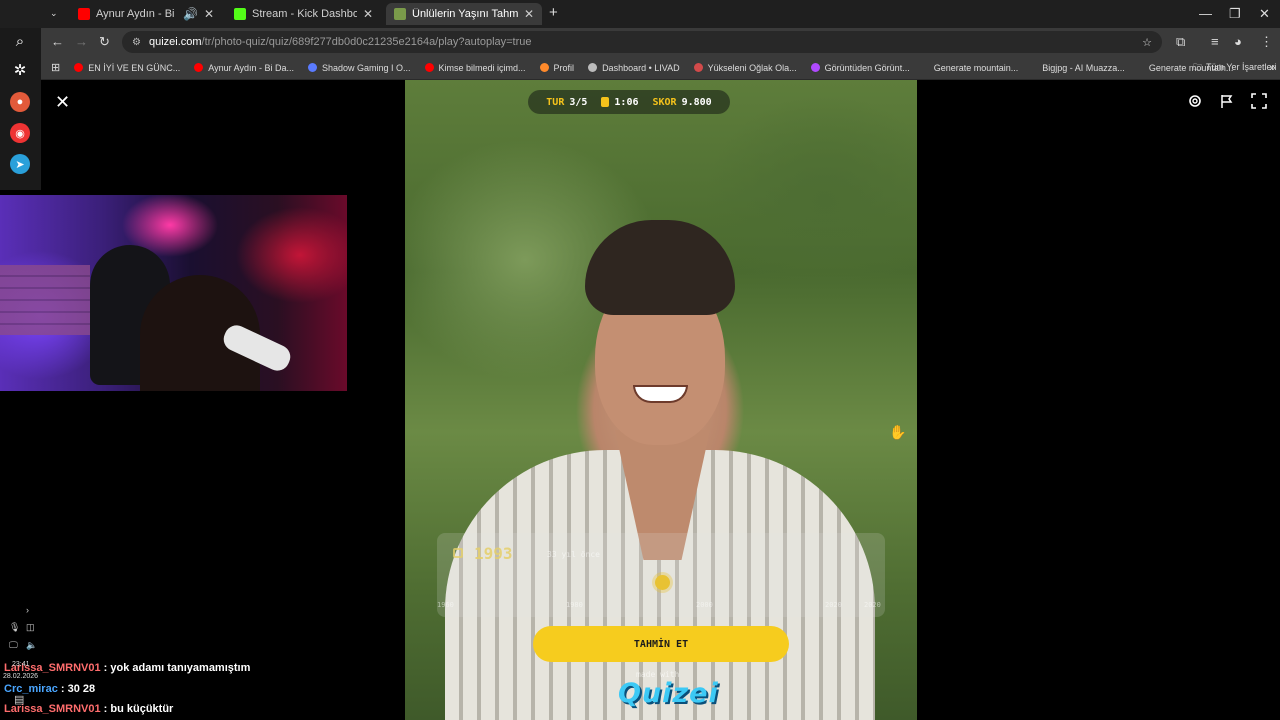 This screenshot has width=1280, height=720. What do you see at coordinates (544, 67) in the screenshot?
I see `profile-icon` at bounding box center [544, 67].